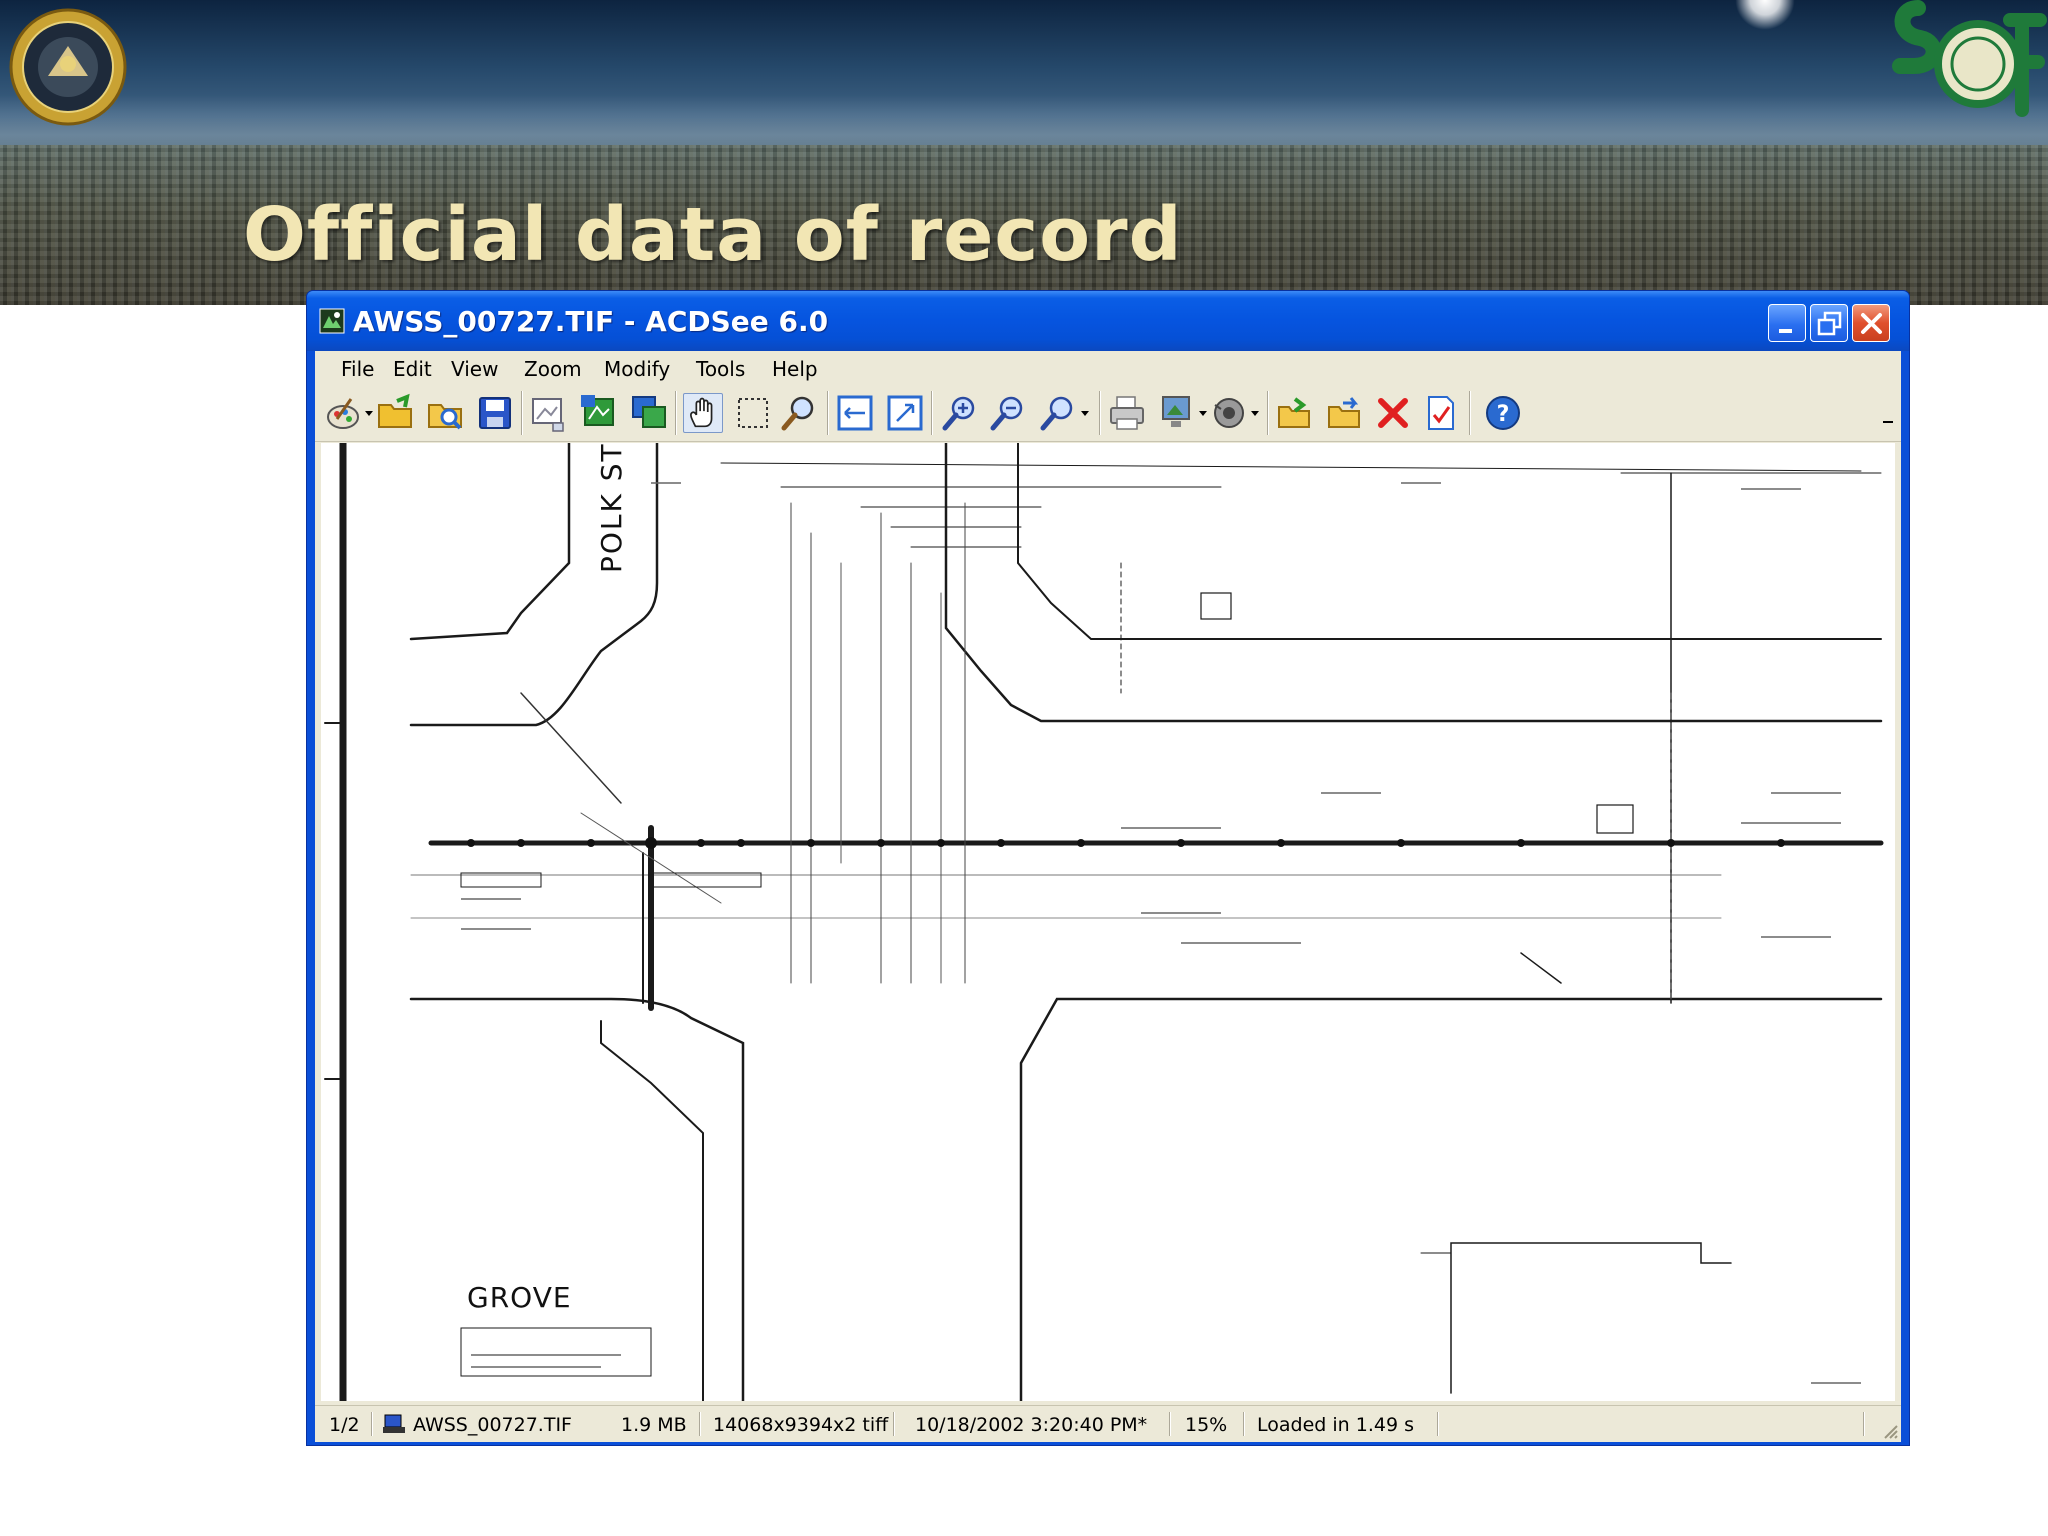  What do you see at coordinates (1108, 368) in the screenshot?
I see `menu-bar: File Edit View Zoom Modify Tools Help` at bounding box center [1108, 368].